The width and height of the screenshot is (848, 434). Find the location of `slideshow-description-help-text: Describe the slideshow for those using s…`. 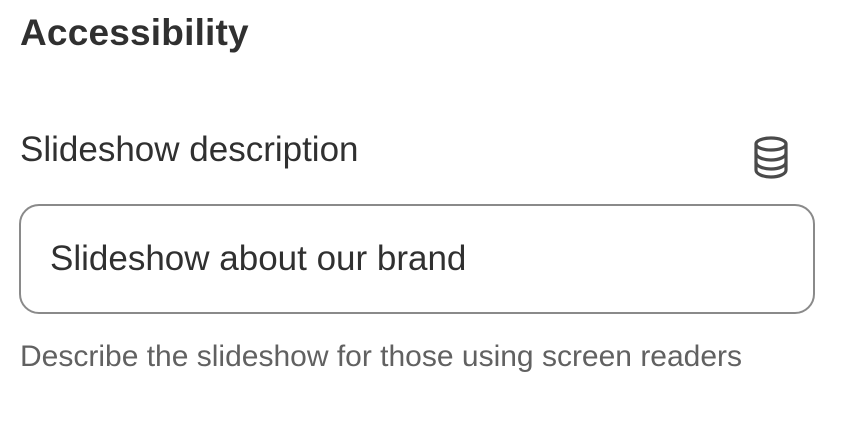

slideshow-description-help-text: Describe the slideshow for those using s… is located at coordinates (381, 356).